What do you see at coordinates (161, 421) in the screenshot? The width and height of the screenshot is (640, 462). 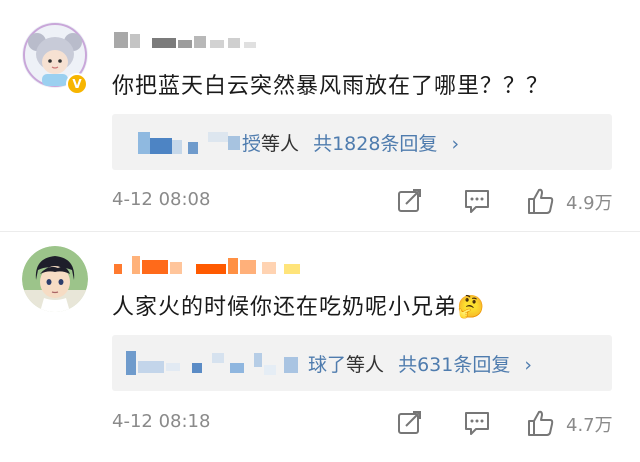 I see `timestamp: 4-12 08:18` at bounding box center [161, 421].